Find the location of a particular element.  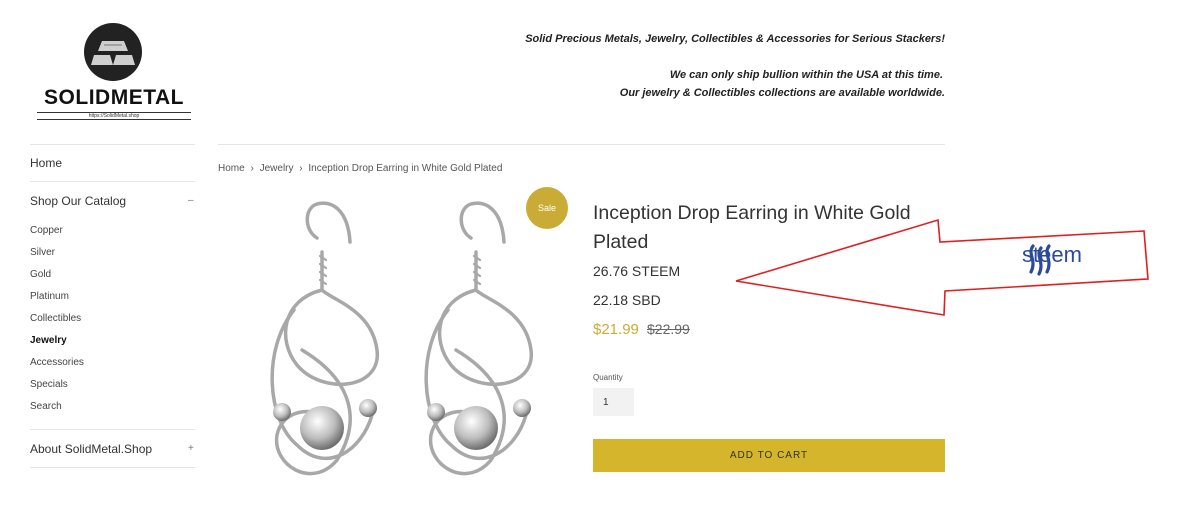

price-steem: 26.76 STEEM is located at coordinates (637, 271).